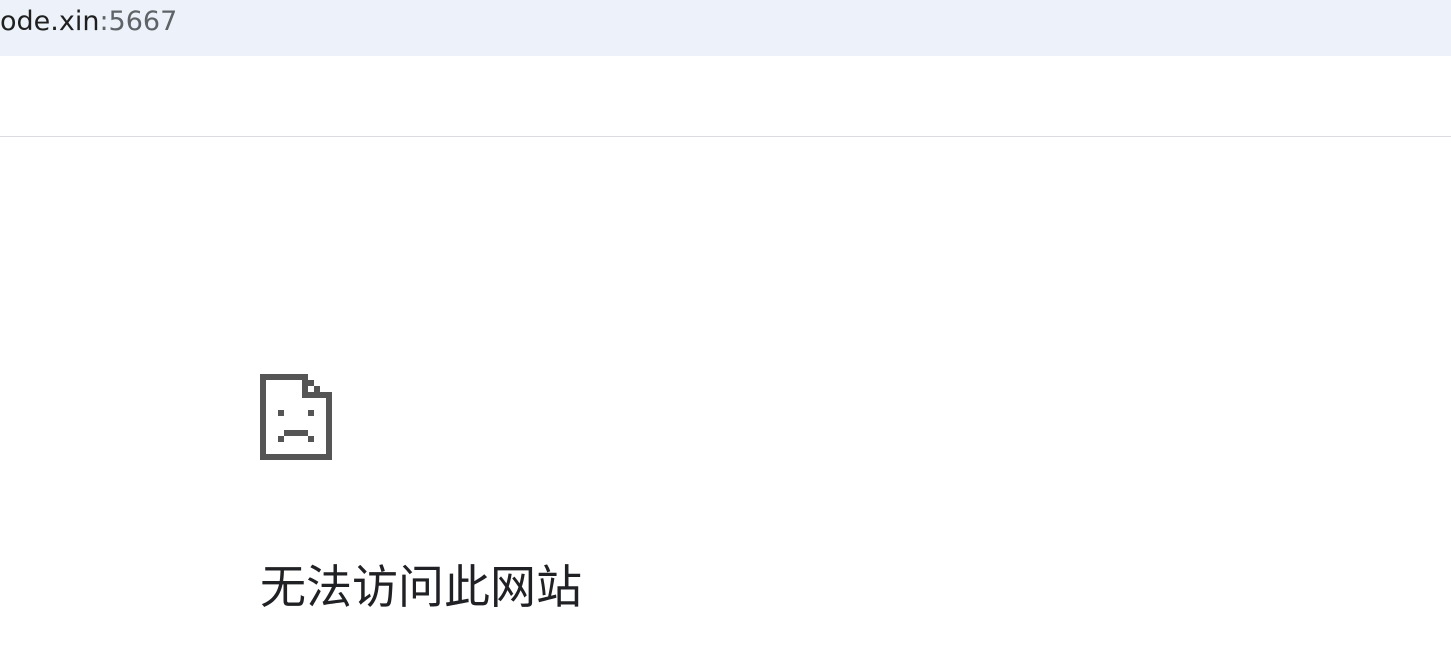 Image resolution: width=1451 pixels, height=655 pixels. What do you see at coordinates (421, 587) in the screenshot?
I see `error-title: 无法访问此网站` at bounding box center [421, 587].